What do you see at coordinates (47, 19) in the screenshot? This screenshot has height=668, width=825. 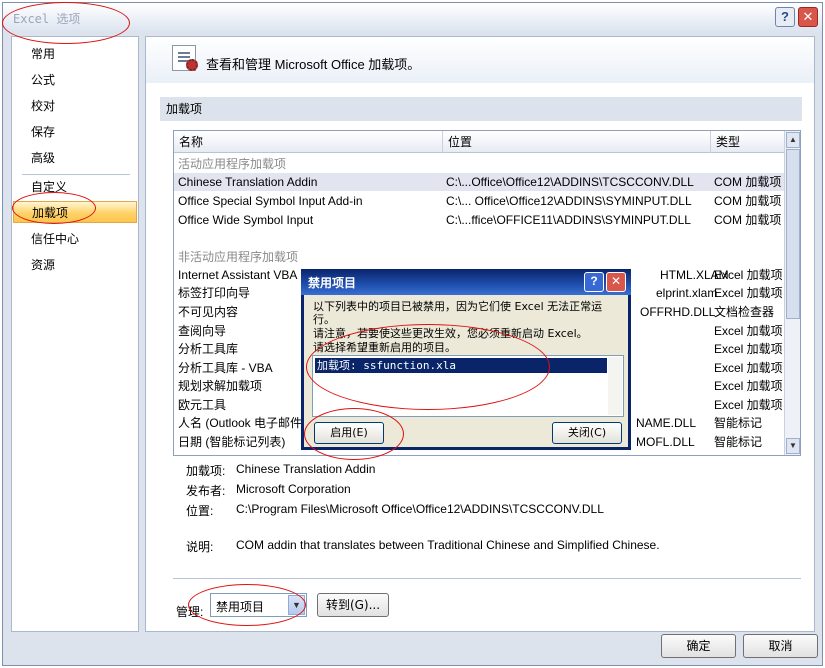 I see `window-title: Excel 选项` at bounding box center [47, 19].